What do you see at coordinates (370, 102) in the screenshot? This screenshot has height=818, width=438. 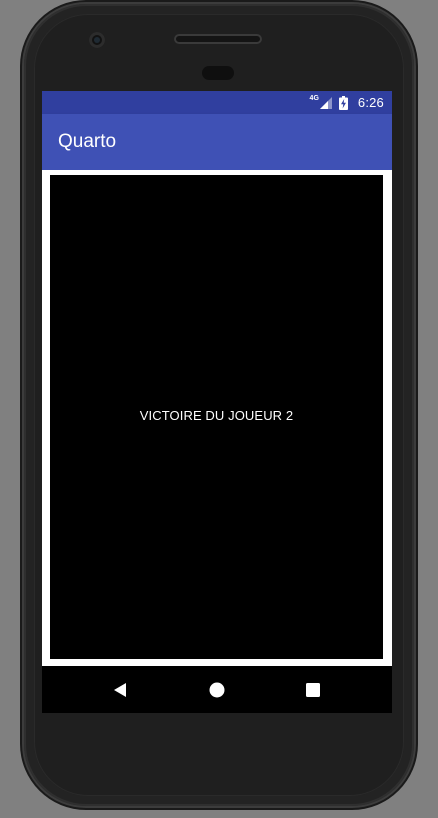 I see `status-clock: 6:26` at bounding box center [370, 102].